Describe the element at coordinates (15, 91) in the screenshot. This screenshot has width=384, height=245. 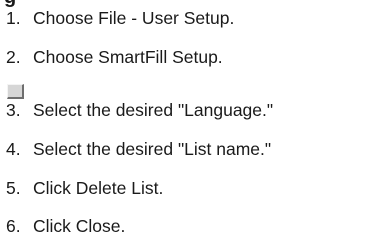
I see `broken-image-icon` at that location.